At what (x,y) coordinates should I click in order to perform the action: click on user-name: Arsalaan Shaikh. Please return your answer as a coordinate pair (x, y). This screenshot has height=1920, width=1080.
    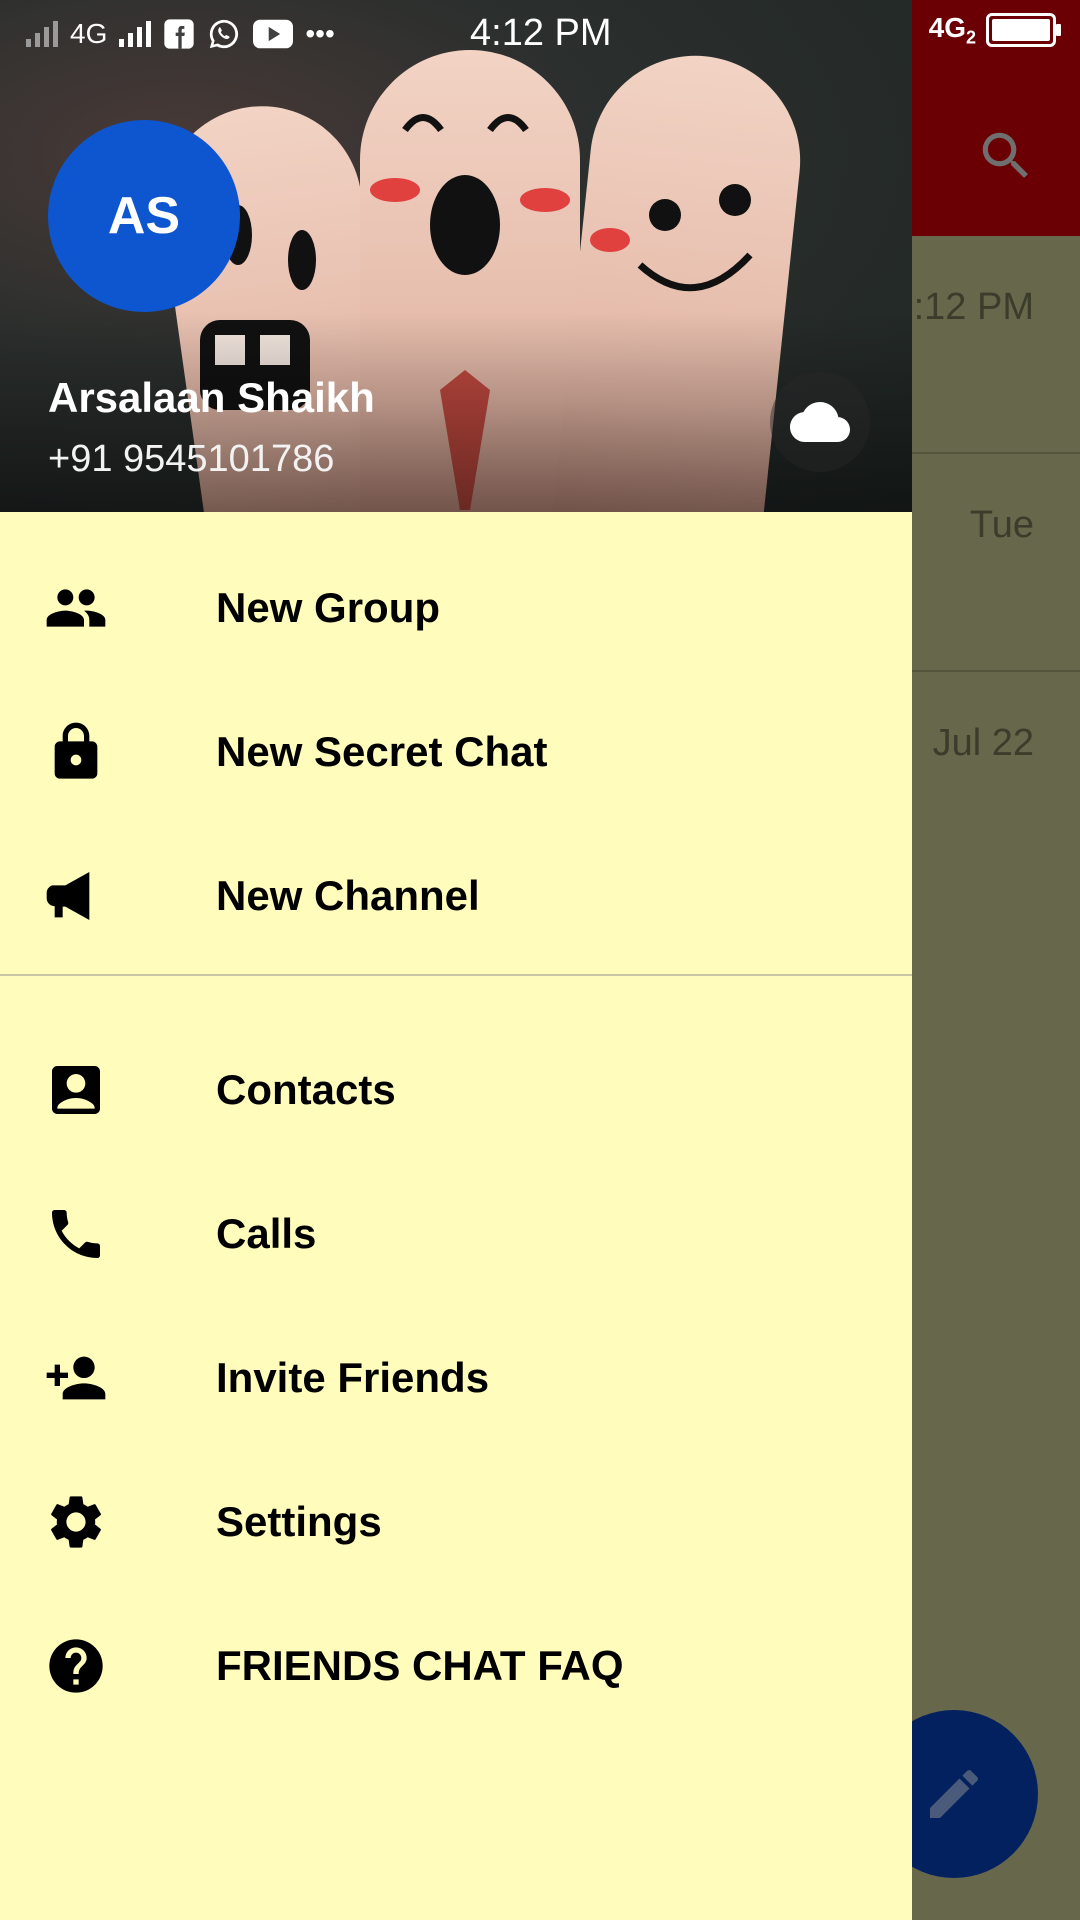
    Looking at the image, I should click on (211, 397).